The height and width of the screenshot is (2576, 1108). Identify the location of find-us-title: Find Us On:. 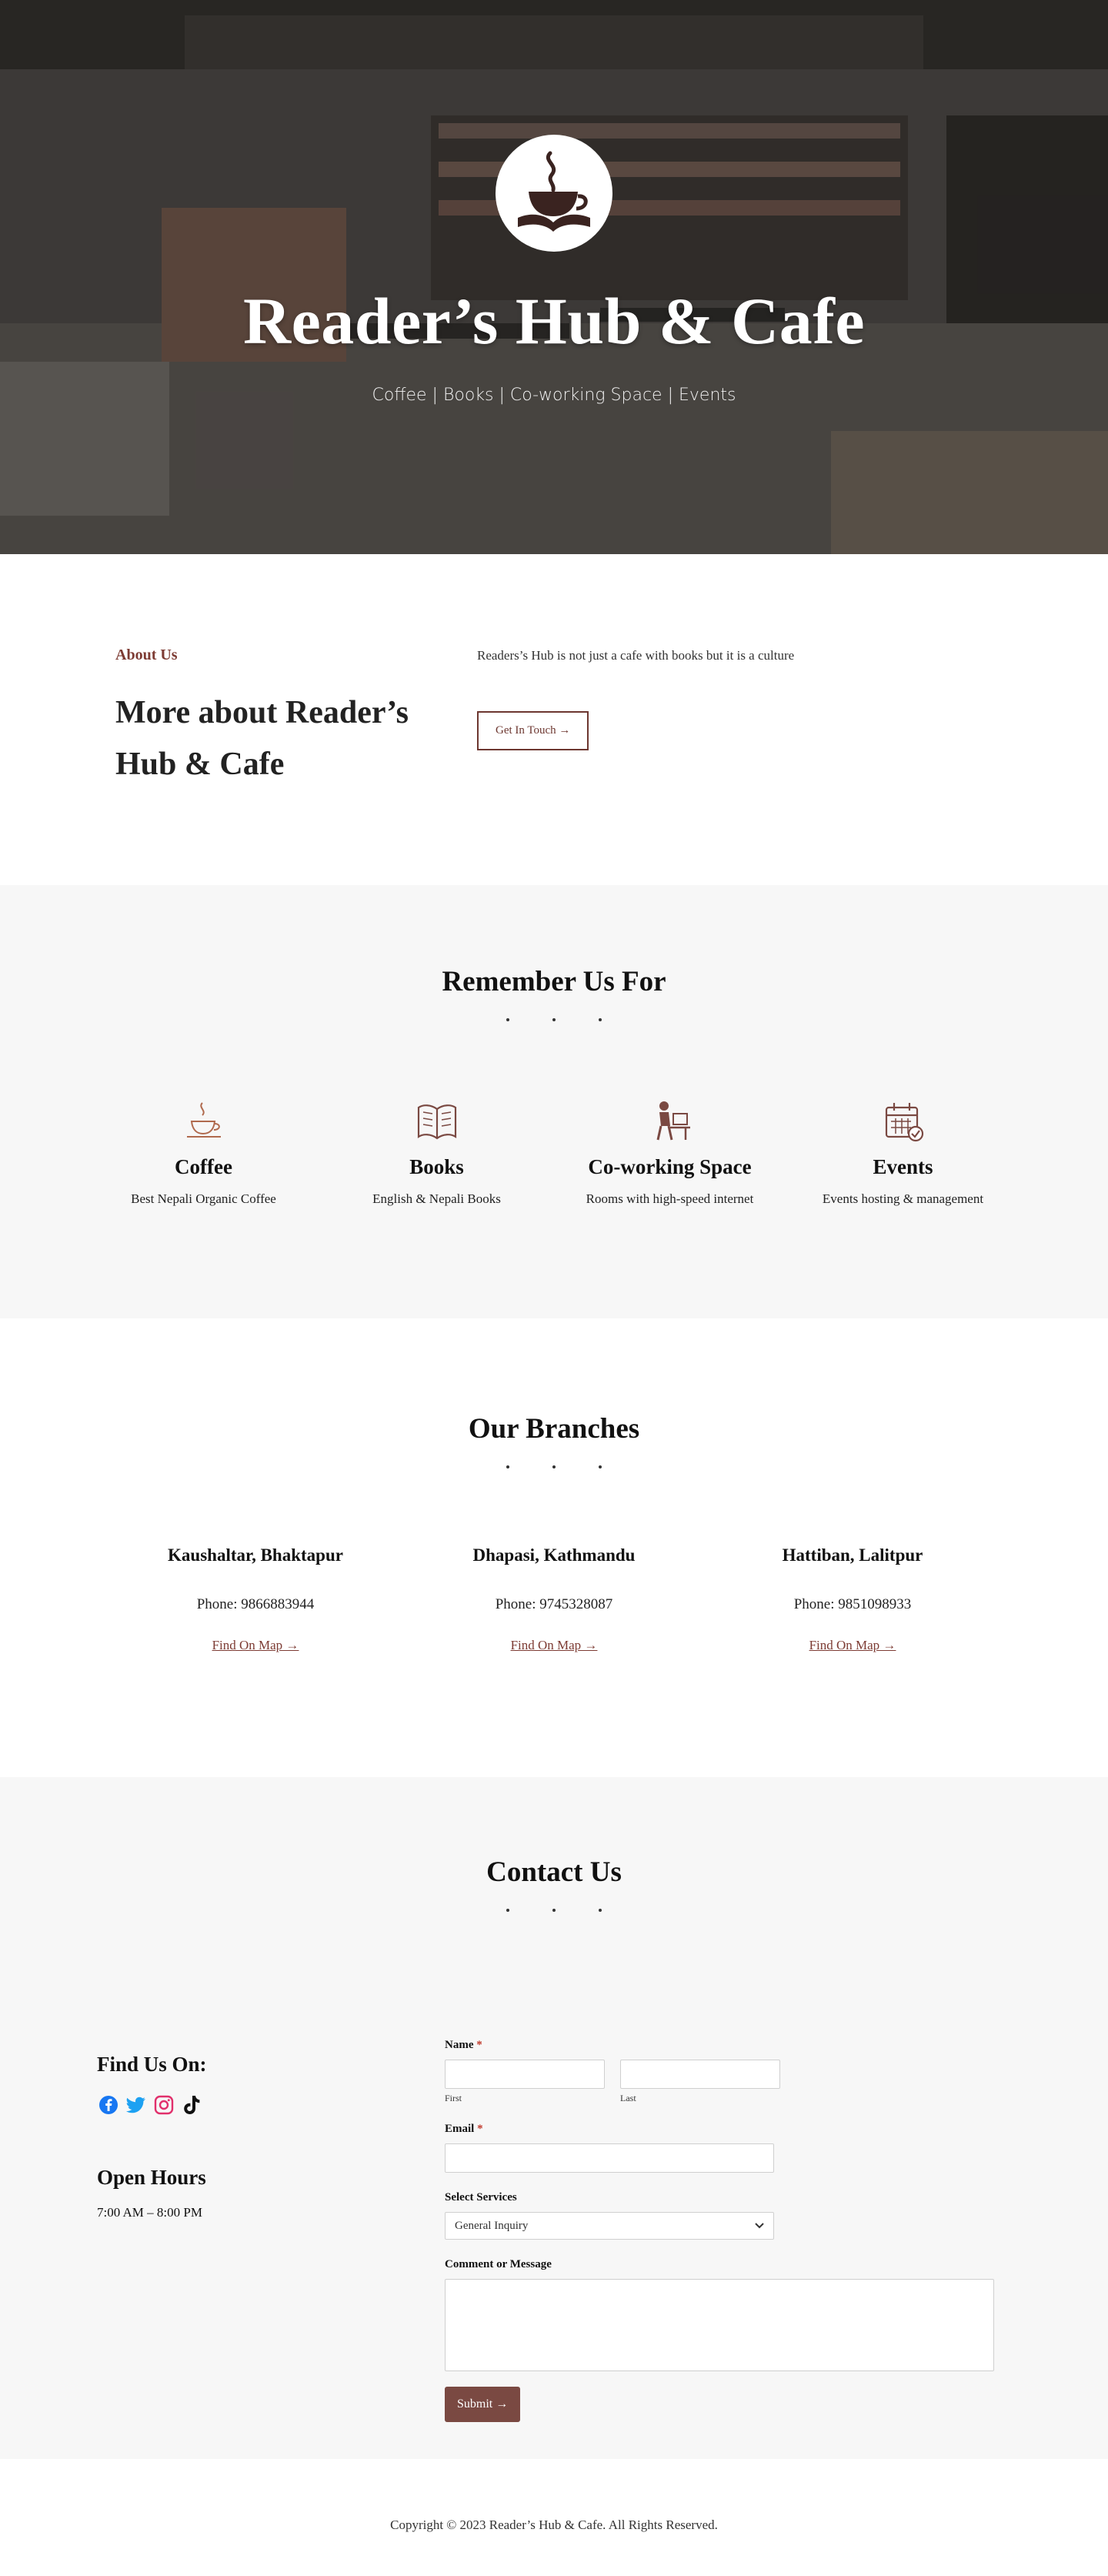
(152, 2064).